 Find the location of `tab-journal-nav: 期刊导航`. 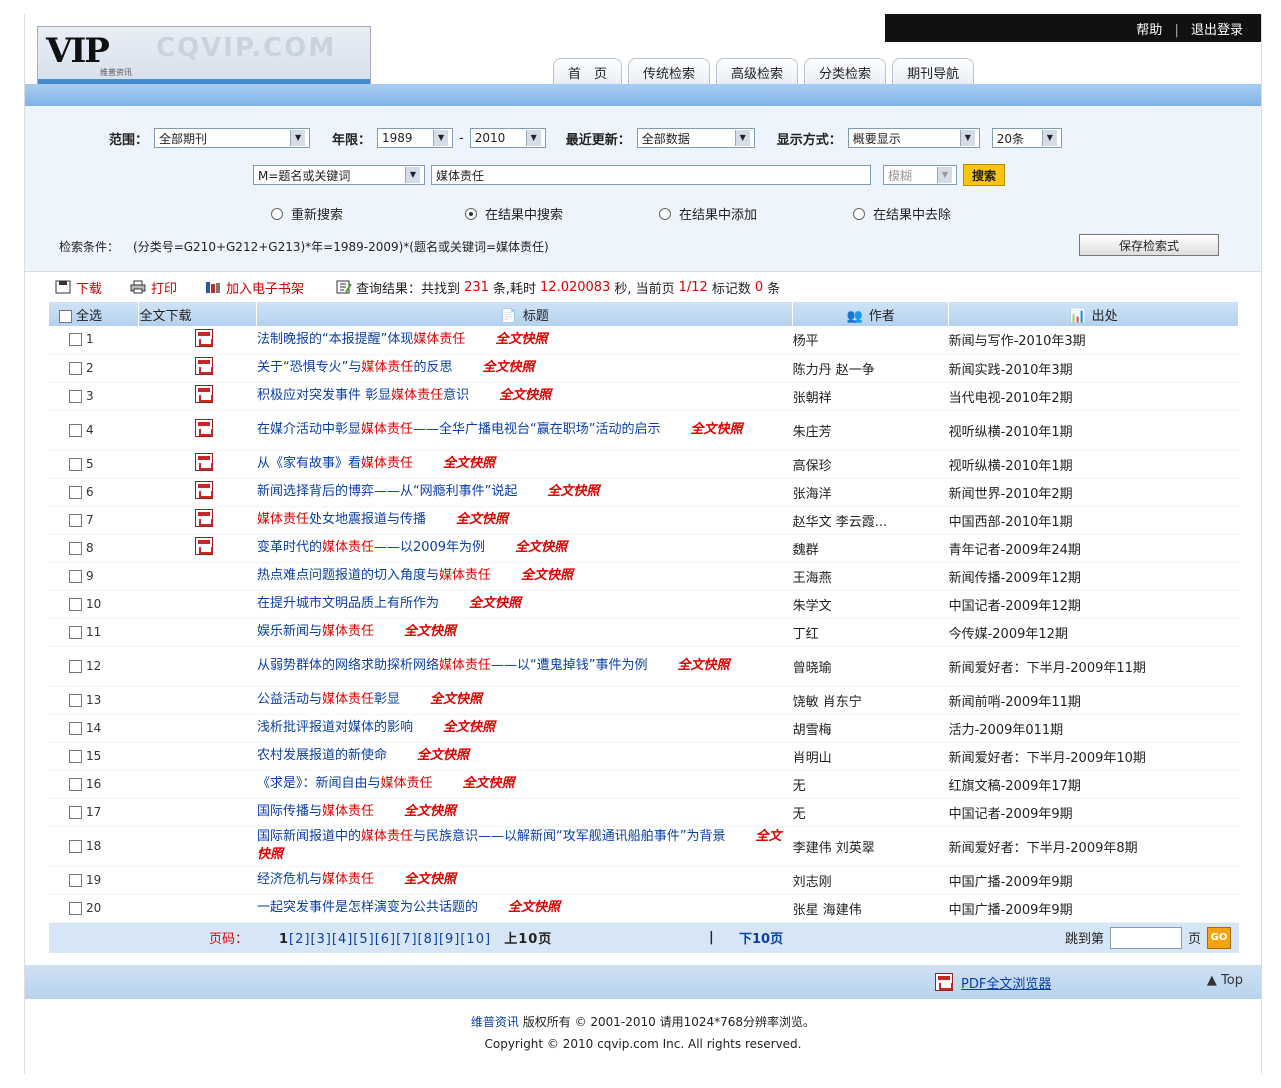

tab-journal-nav: 期刊导航 is located at coordinates (933, 71).